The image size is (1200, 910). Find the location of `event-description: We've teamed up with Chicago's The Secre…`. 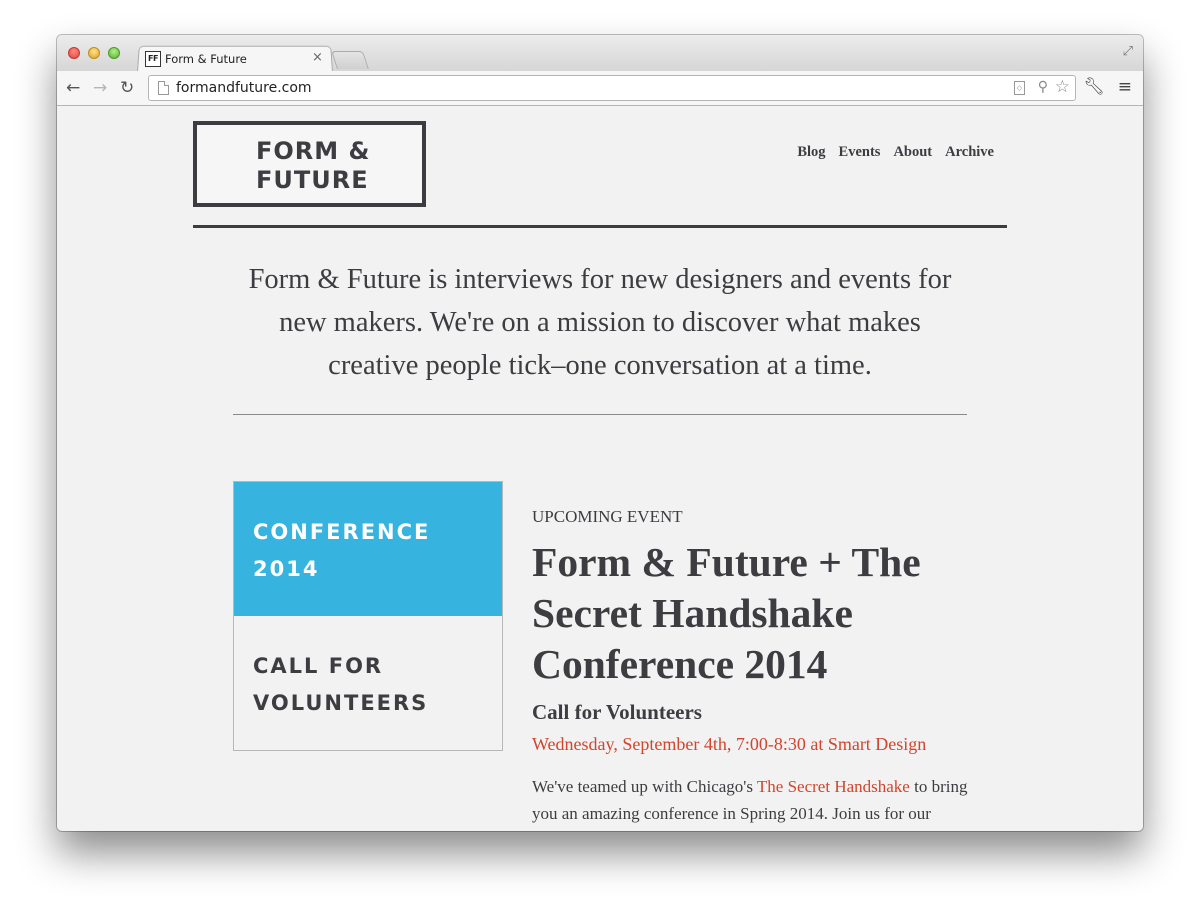

event-description: We've teamed up with Chicago's The Secre… is located at coordinates (603, 802).